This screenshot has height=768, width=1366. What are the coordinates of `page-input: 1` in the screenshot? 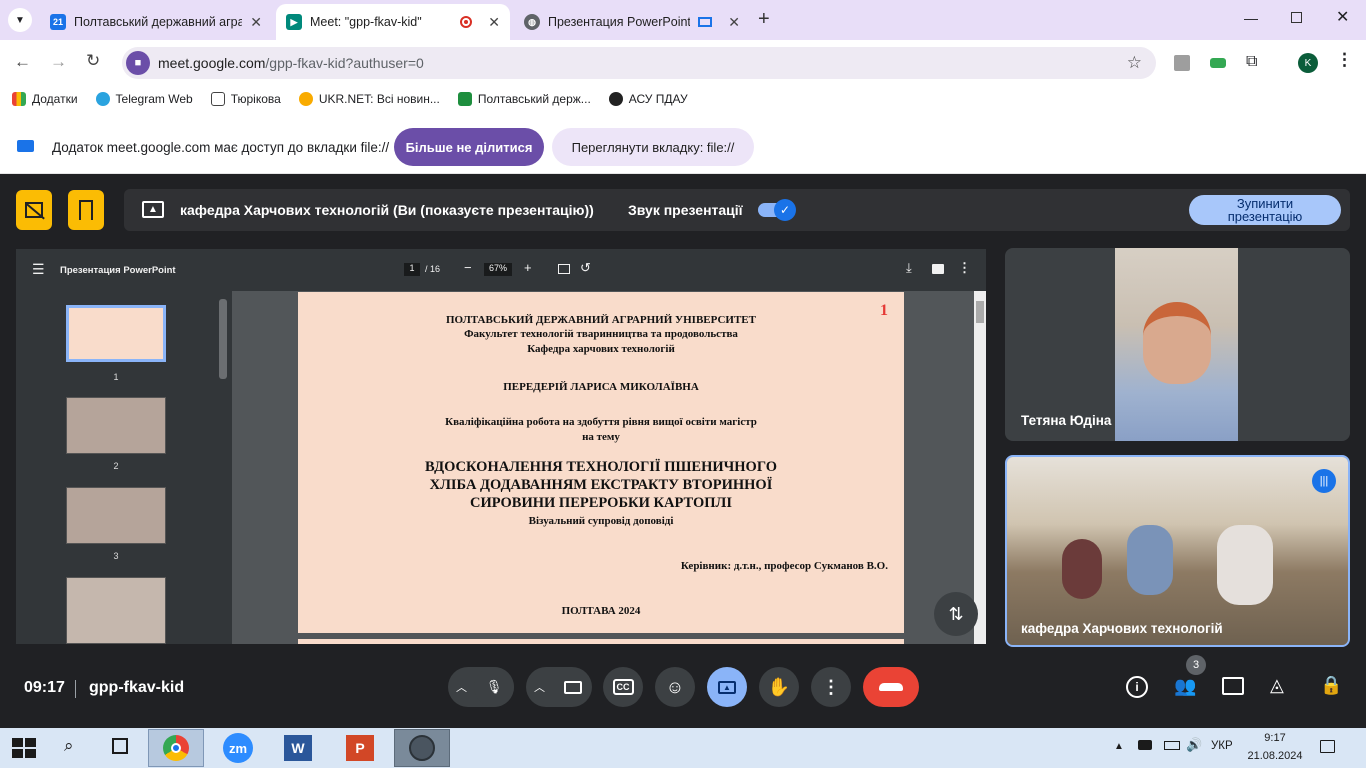 It's located at (412, 269).